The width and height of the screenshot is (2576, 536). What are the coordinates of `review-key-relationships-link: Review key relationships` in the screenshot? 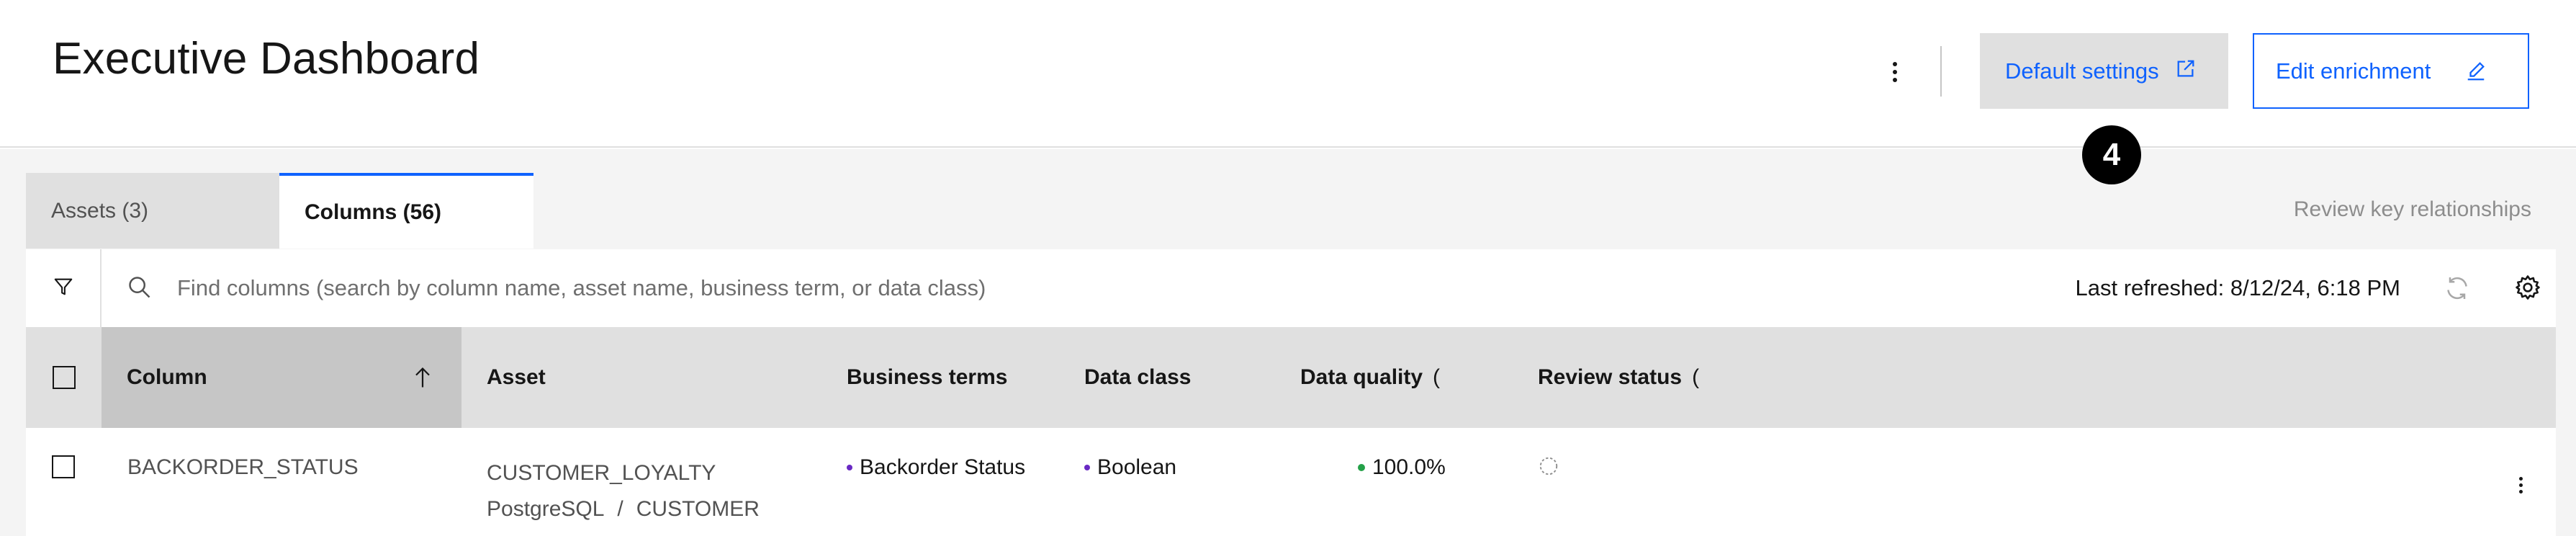 It's located at (2412, 210).